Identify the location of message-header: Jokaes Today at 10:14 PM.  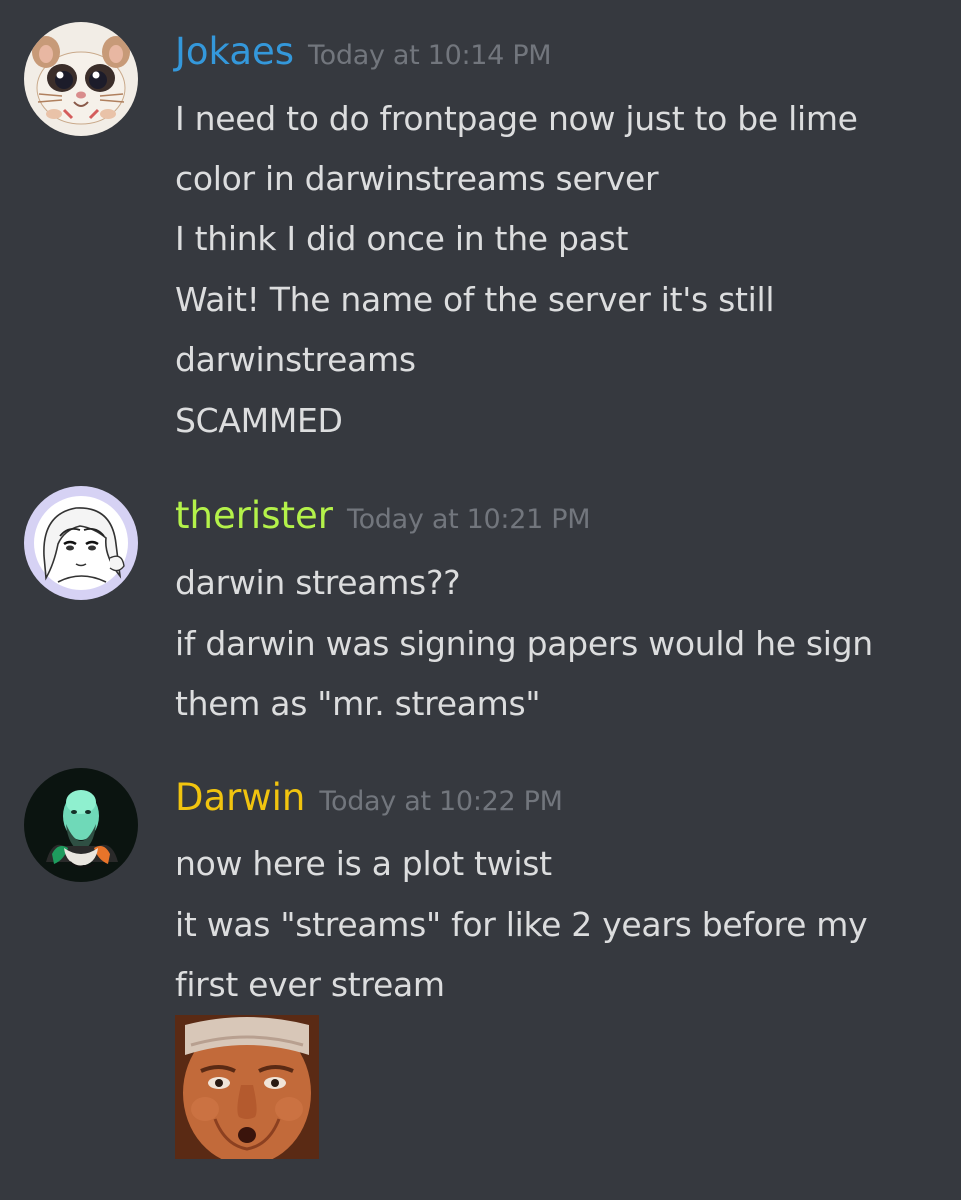
(363, 51).